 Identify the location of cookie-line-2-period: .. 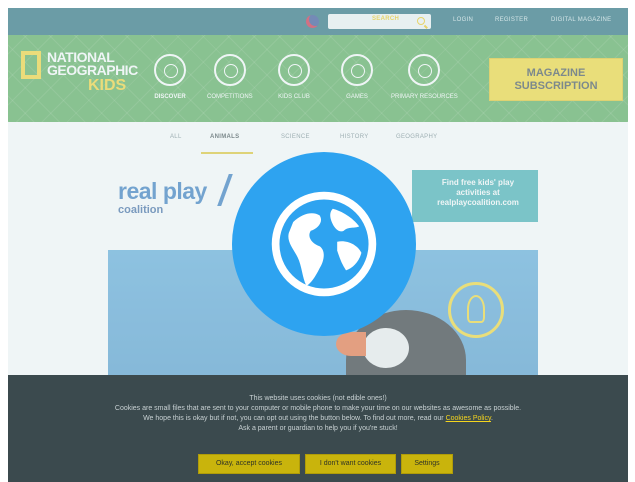
(491, 418).